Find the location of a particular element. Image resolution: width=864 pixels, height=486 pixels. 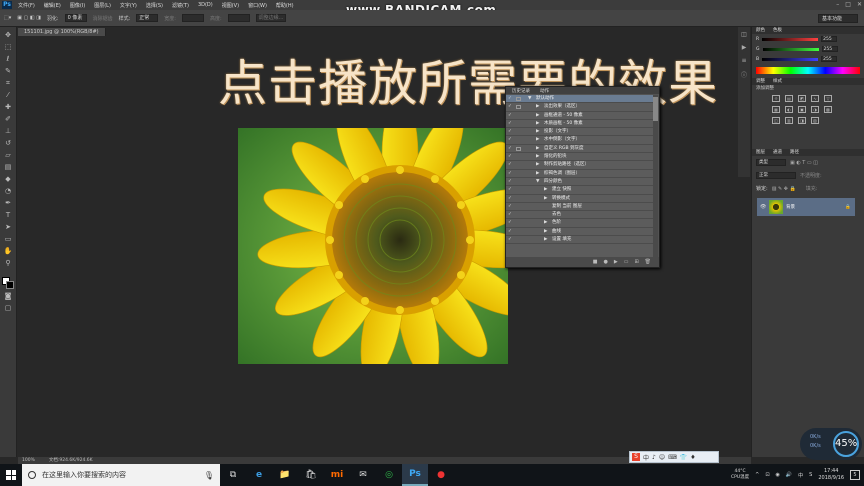

zoom-tool-icon: ⚲ is located at coordinates (8, 263).